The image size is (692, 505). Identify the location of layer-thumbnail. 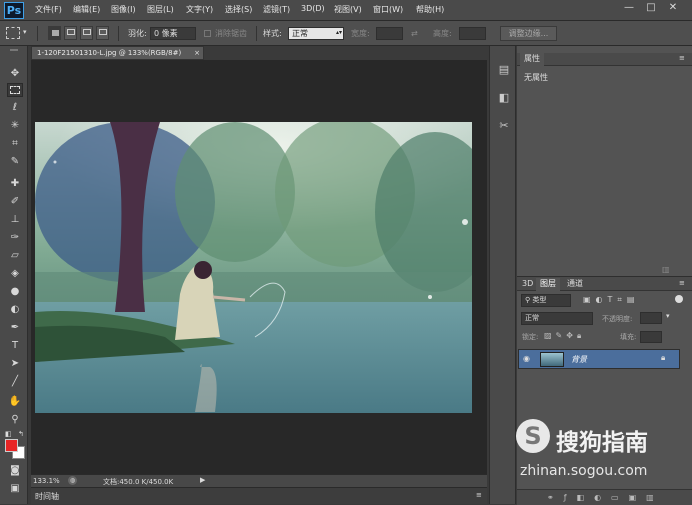
(552, 359).